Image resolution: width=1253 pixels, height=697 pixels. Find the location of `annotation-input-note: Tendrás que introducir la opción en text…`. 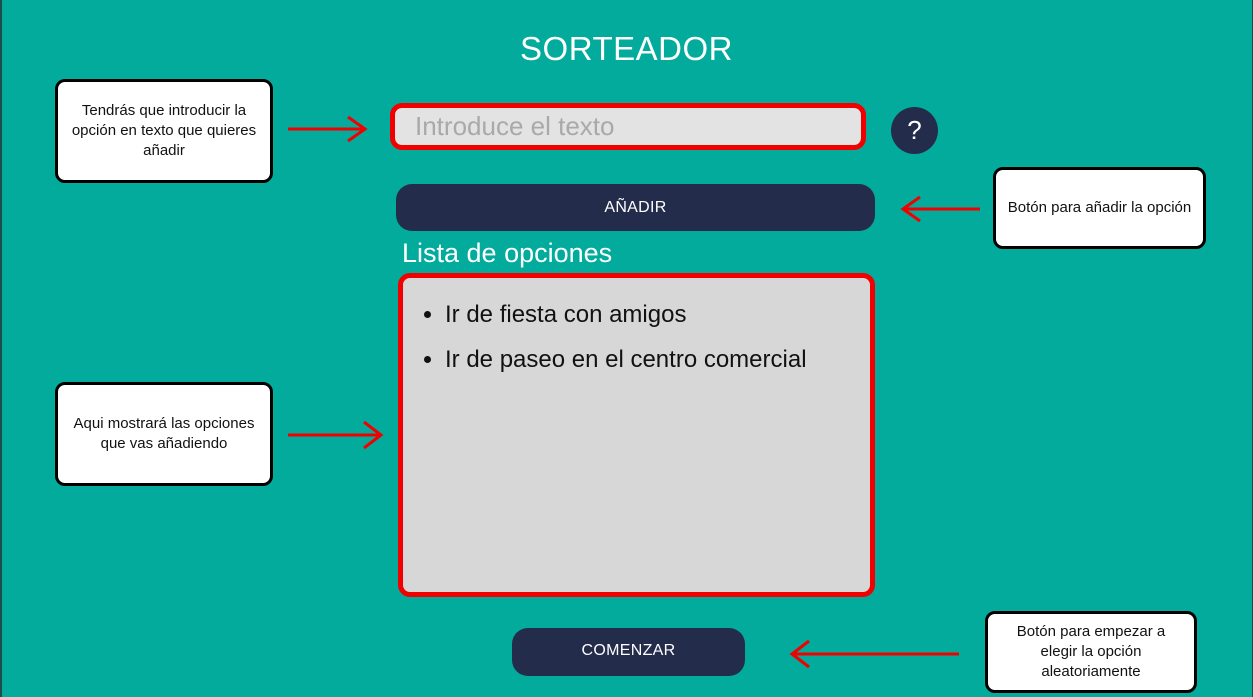

annotation-input-note: Tendrás que introducir la opción en text… is located at coordinates (164, 131).